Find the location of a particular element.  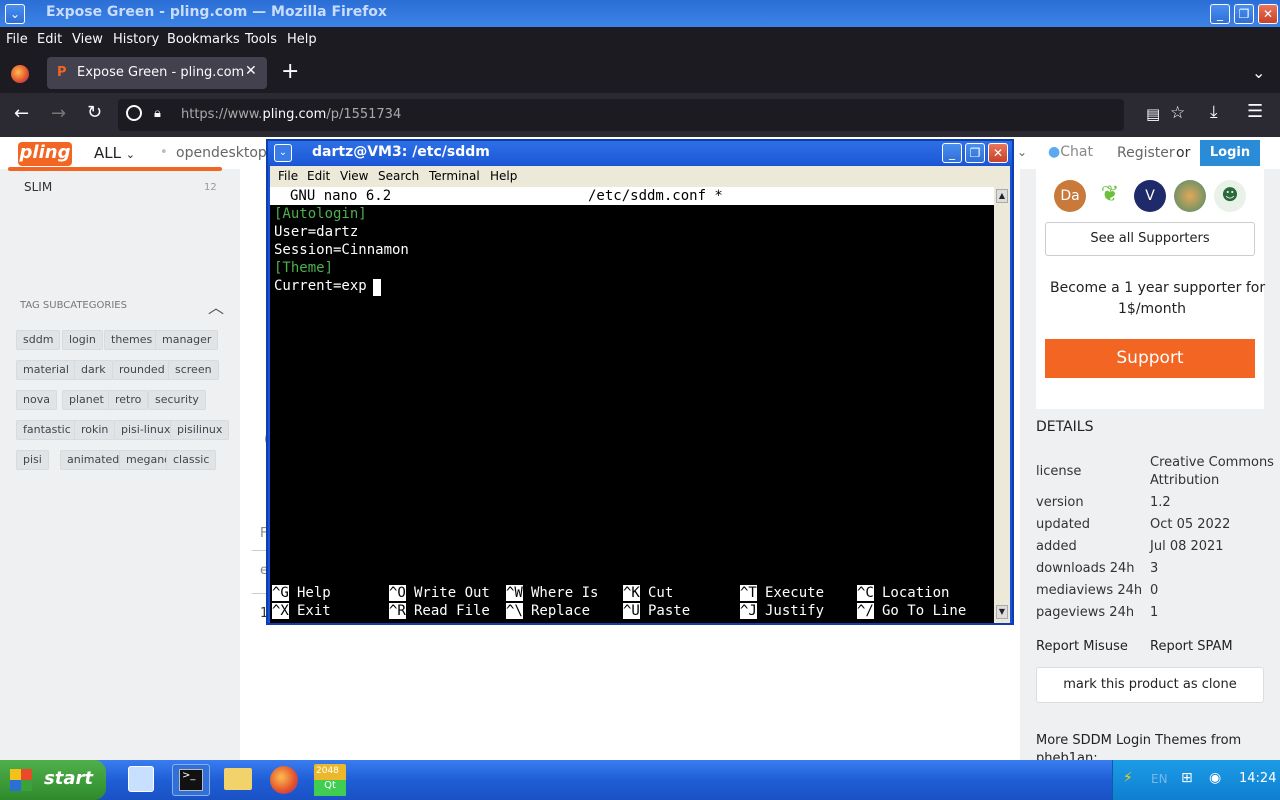

tag-material: material is located at coordinates (46, 370).